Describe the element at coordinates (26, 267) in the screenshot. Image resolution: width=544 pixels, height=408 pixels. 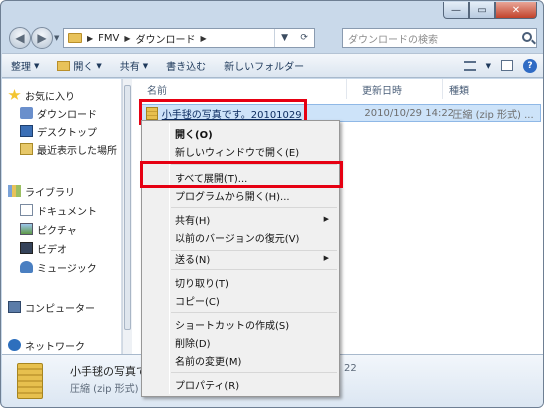
I see `music-icon` at that location.